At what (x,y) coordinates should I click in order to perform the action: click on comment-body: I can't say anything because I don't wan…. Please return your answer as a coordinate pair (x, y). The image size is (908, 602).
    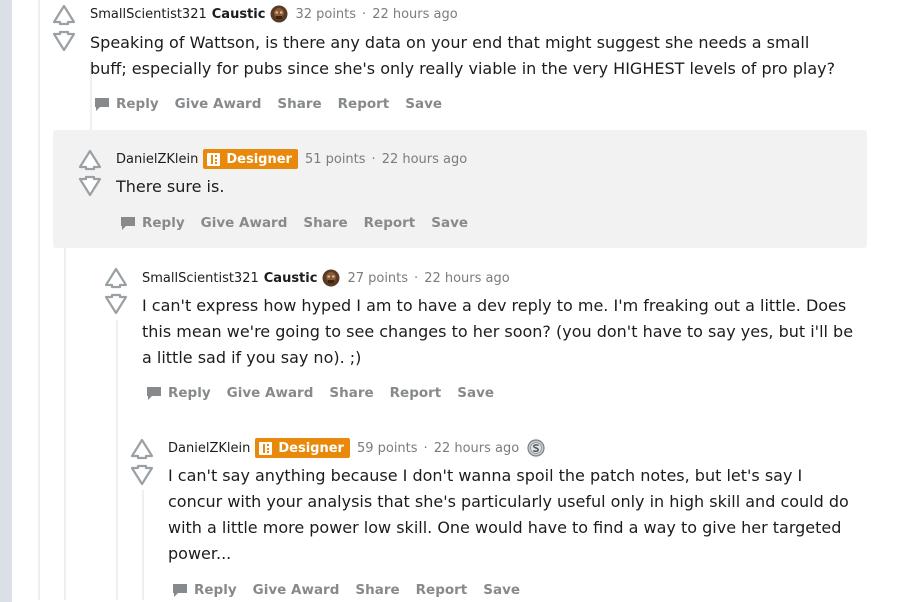
    Looking at the image, I should click on (508, 514).